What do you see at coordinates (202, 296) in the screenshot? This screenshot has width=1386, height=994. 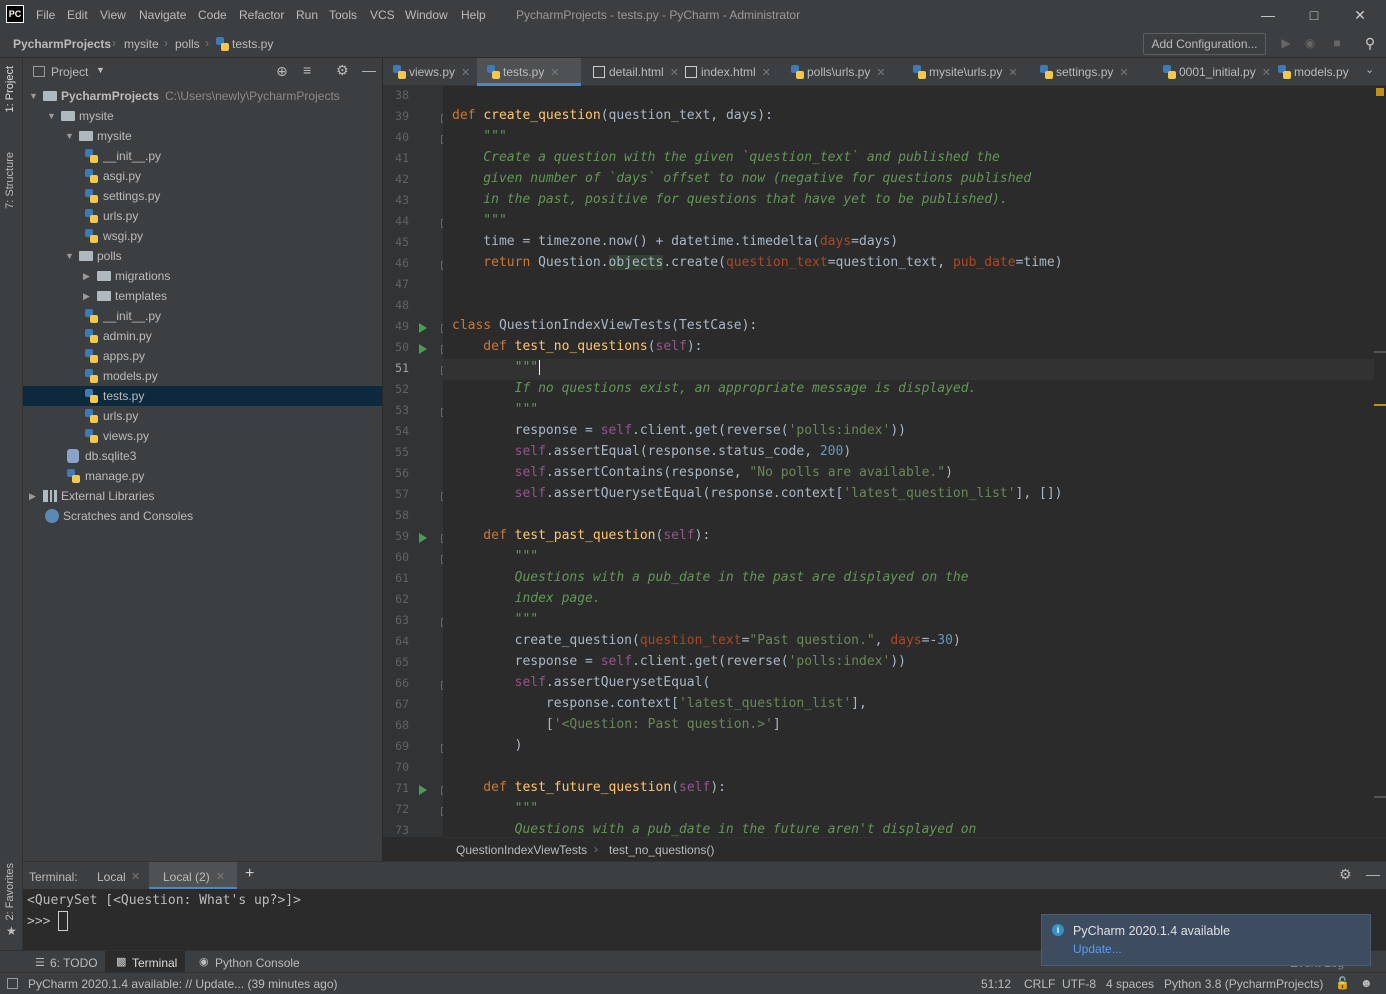 I see `tree-item: ▶ templates` at bounding box center [202, 296].